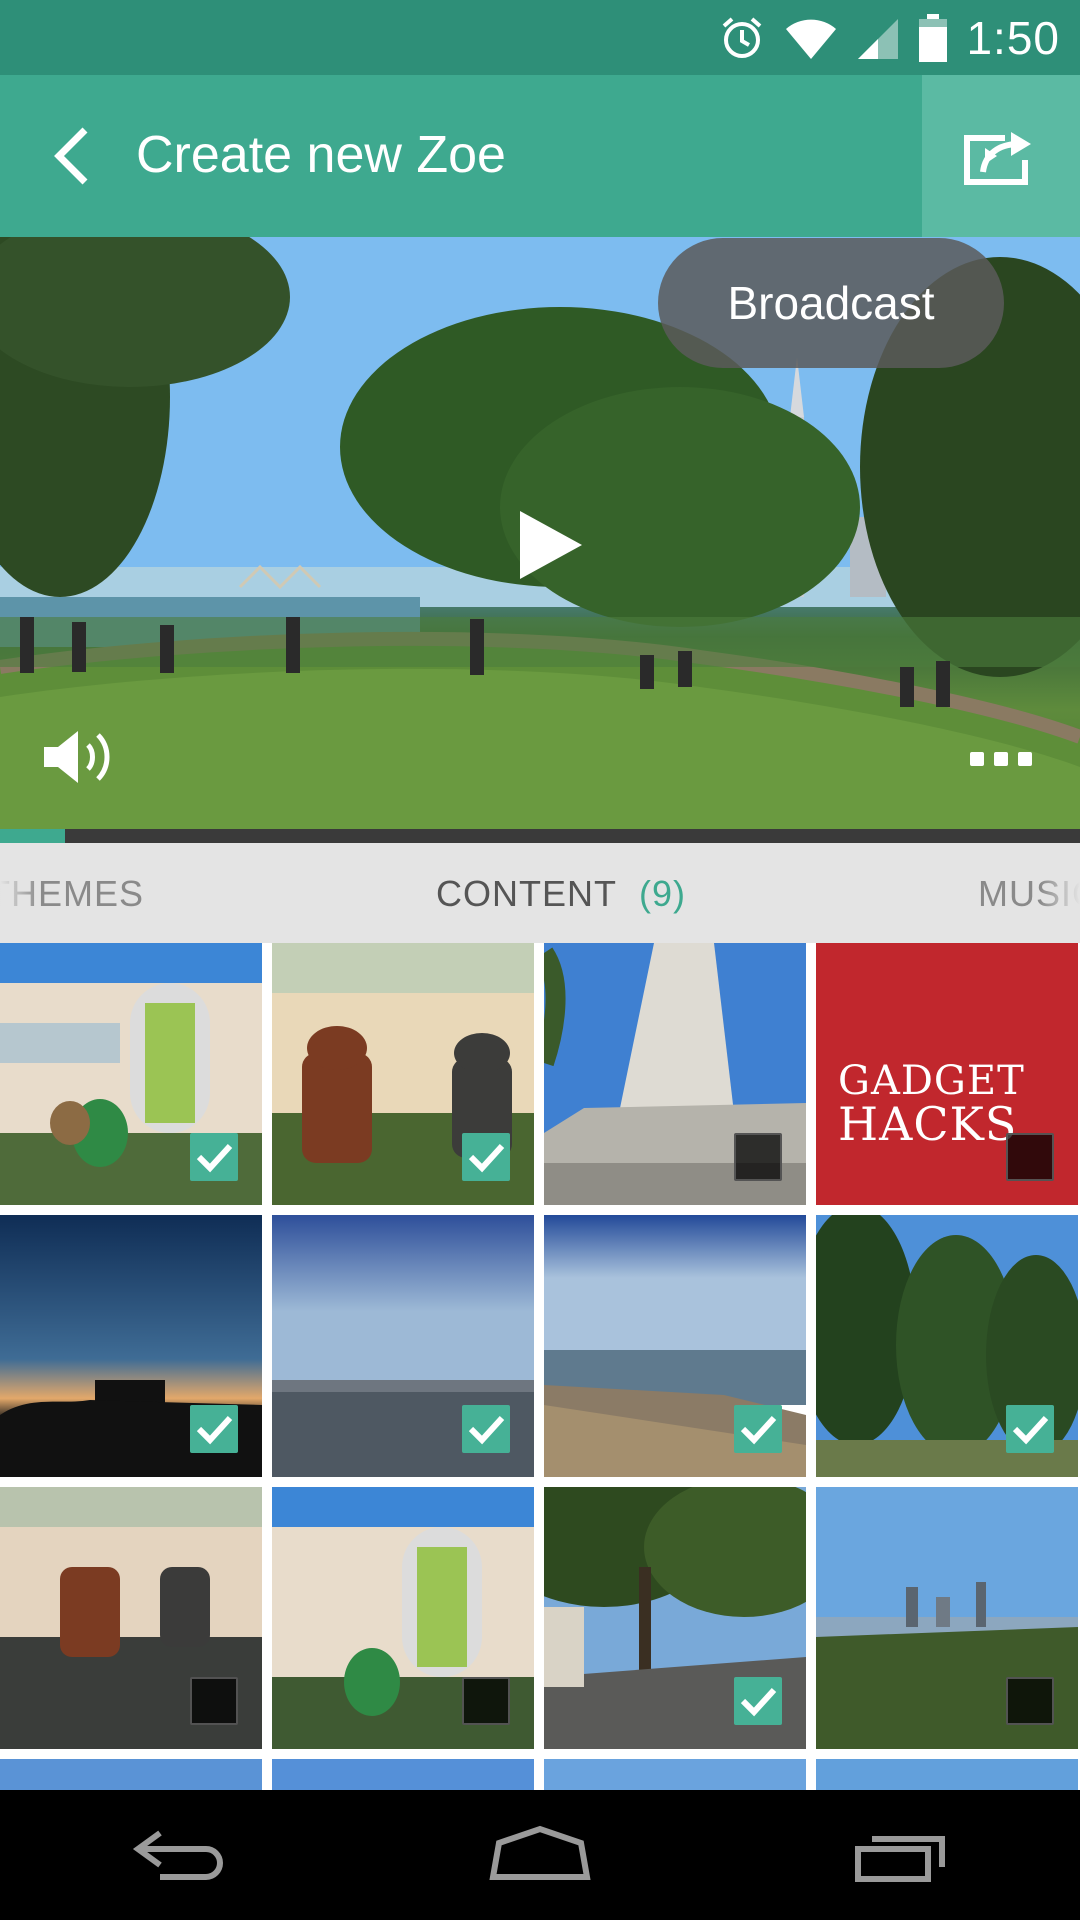 The width and height of the screenshot is (1080, 1920). What do you see at coordinates (933, 38) in the screenshot?
I see `battery-icon` at bounding box center [933, 38].